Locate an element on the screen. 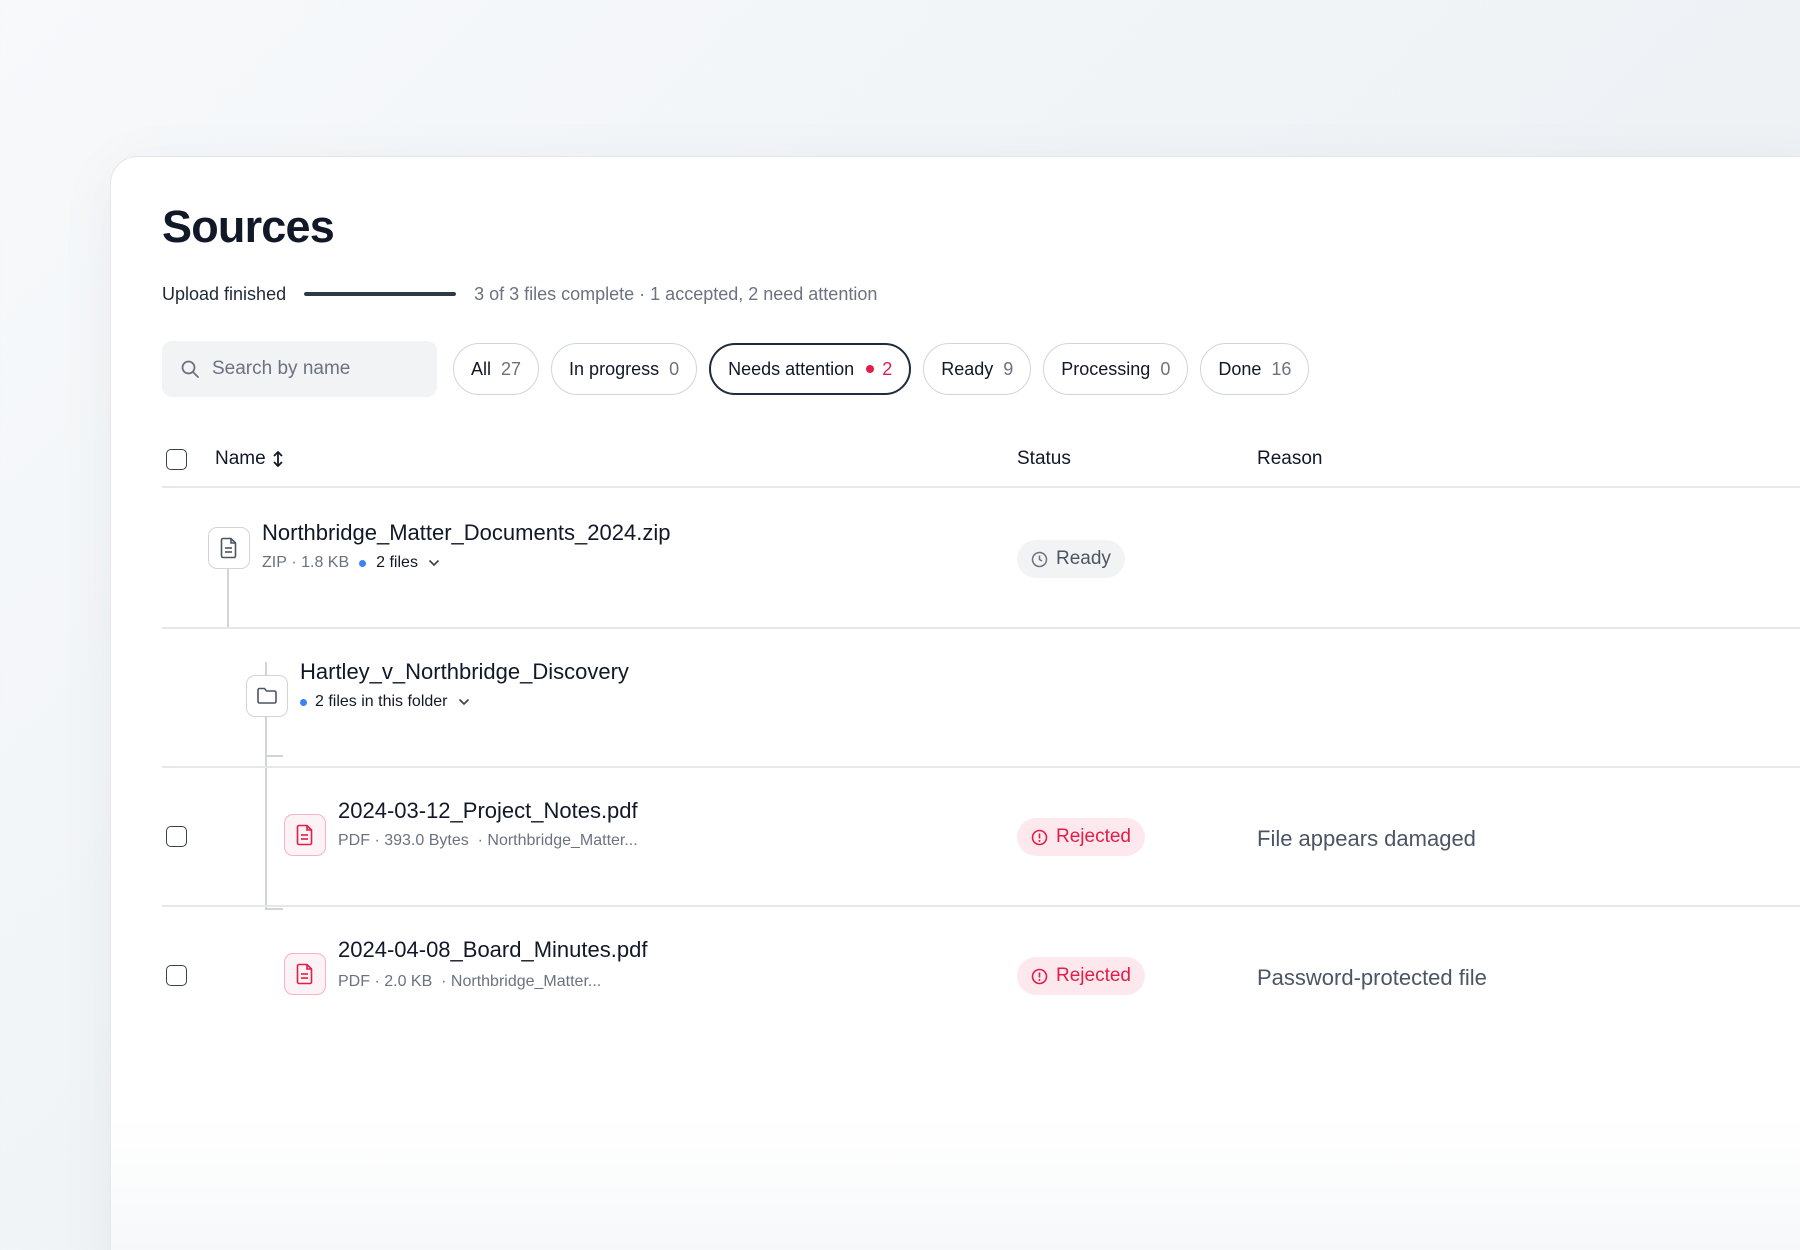 This screenshot has width=1800, height=1250. status-badge: Ready is located at coordinates (1071, 559).